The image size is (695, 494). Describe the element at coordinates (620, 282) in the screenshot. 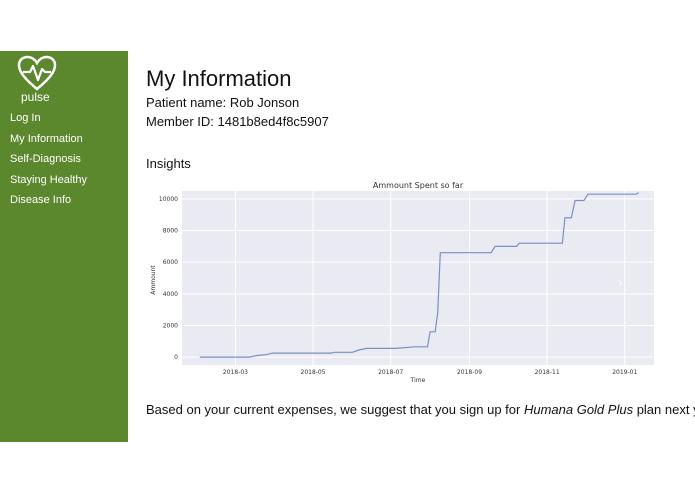

I see `chevron-right-icon: ›` at that location.